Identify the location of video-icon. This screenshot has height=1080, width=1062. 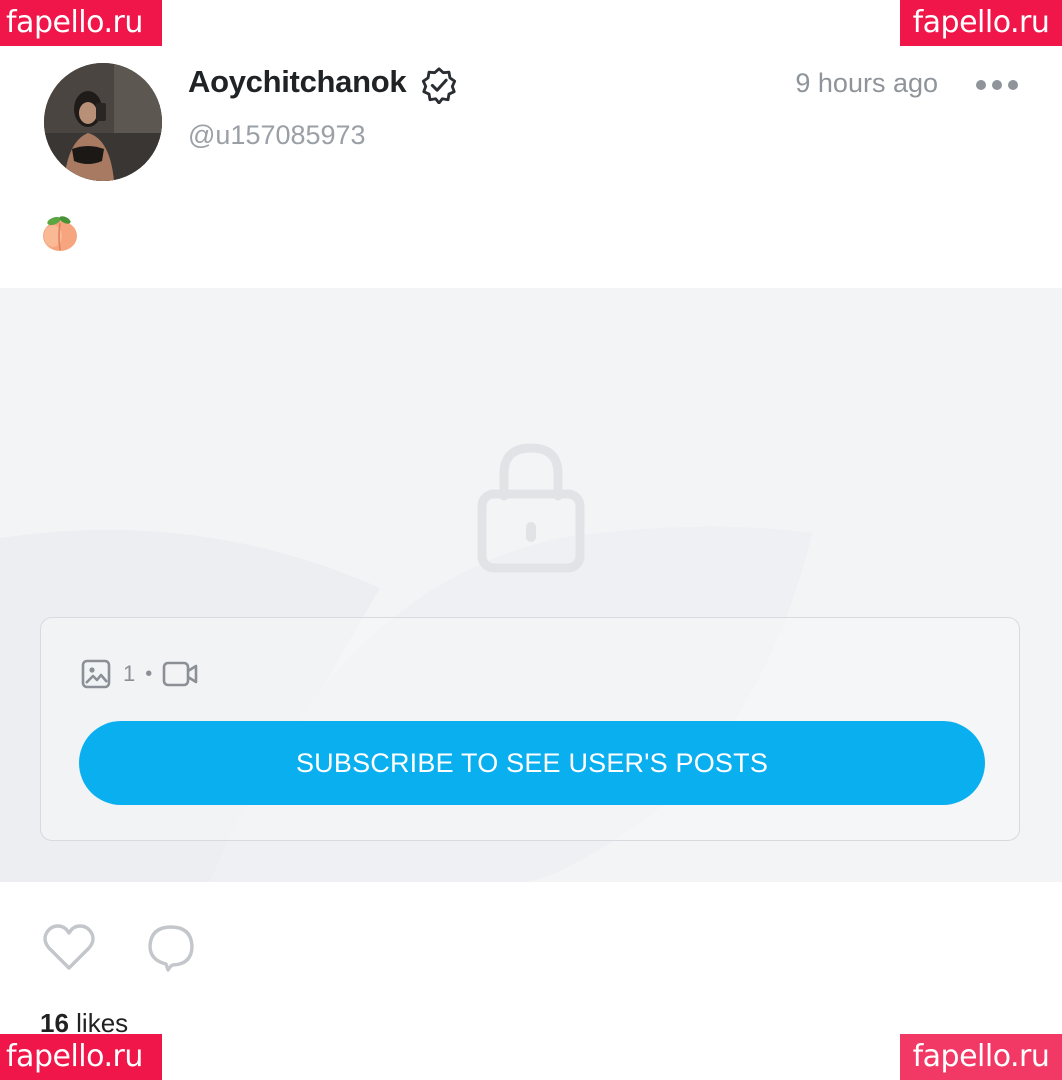
(180, 674).